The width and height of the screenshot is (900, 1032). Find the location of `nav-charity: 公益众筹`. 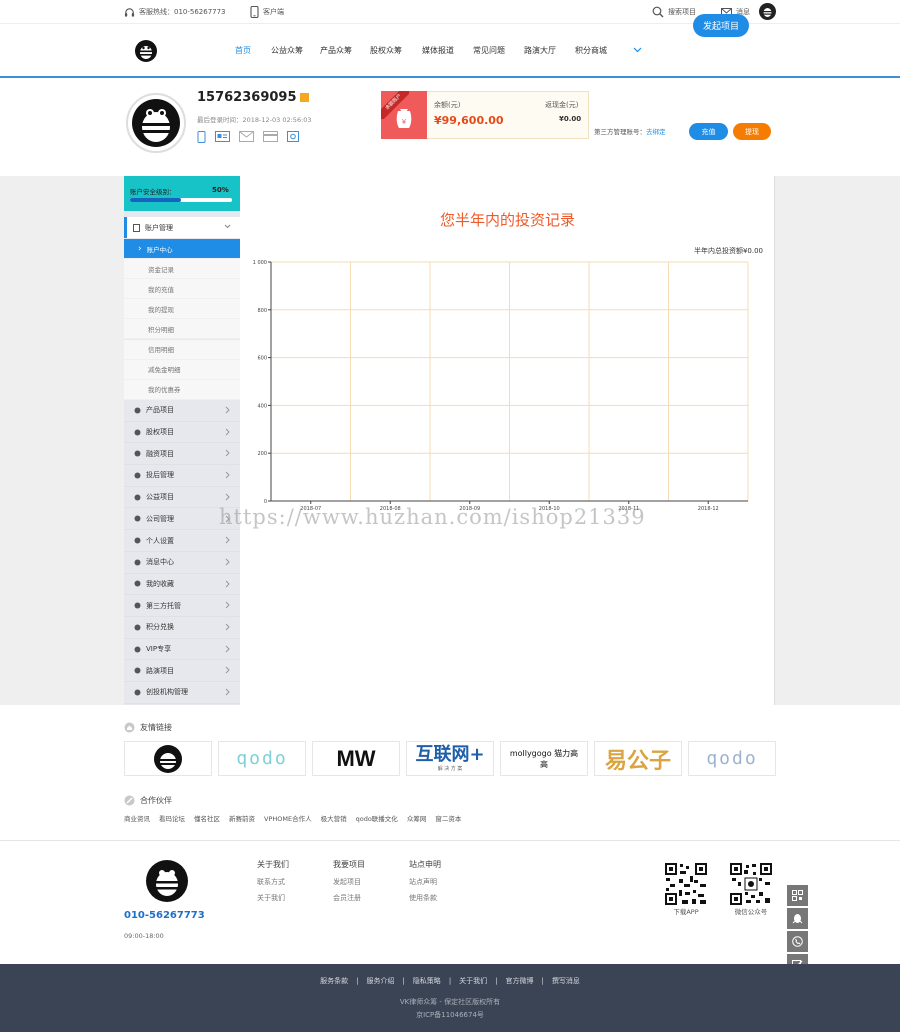

nav-charity: 公益众筹 is located at coordinates (287, 50).